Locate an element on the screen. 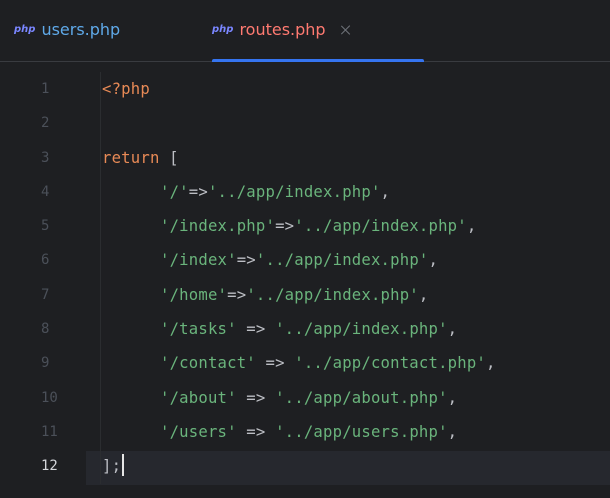 The height and width of the screenshot is (498, 610). line-number: 1 is located at coordinates (45, 89).